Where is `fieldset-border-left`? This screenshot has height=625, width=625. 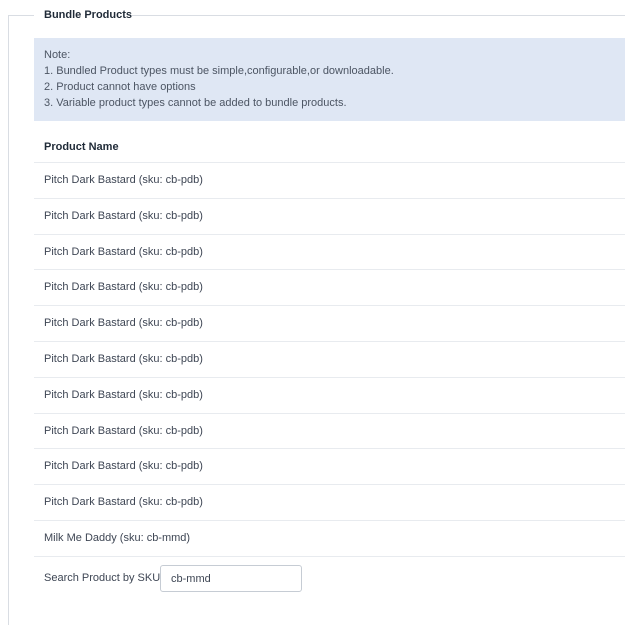
fieldset-border-left is located at coordinates (8, 320).